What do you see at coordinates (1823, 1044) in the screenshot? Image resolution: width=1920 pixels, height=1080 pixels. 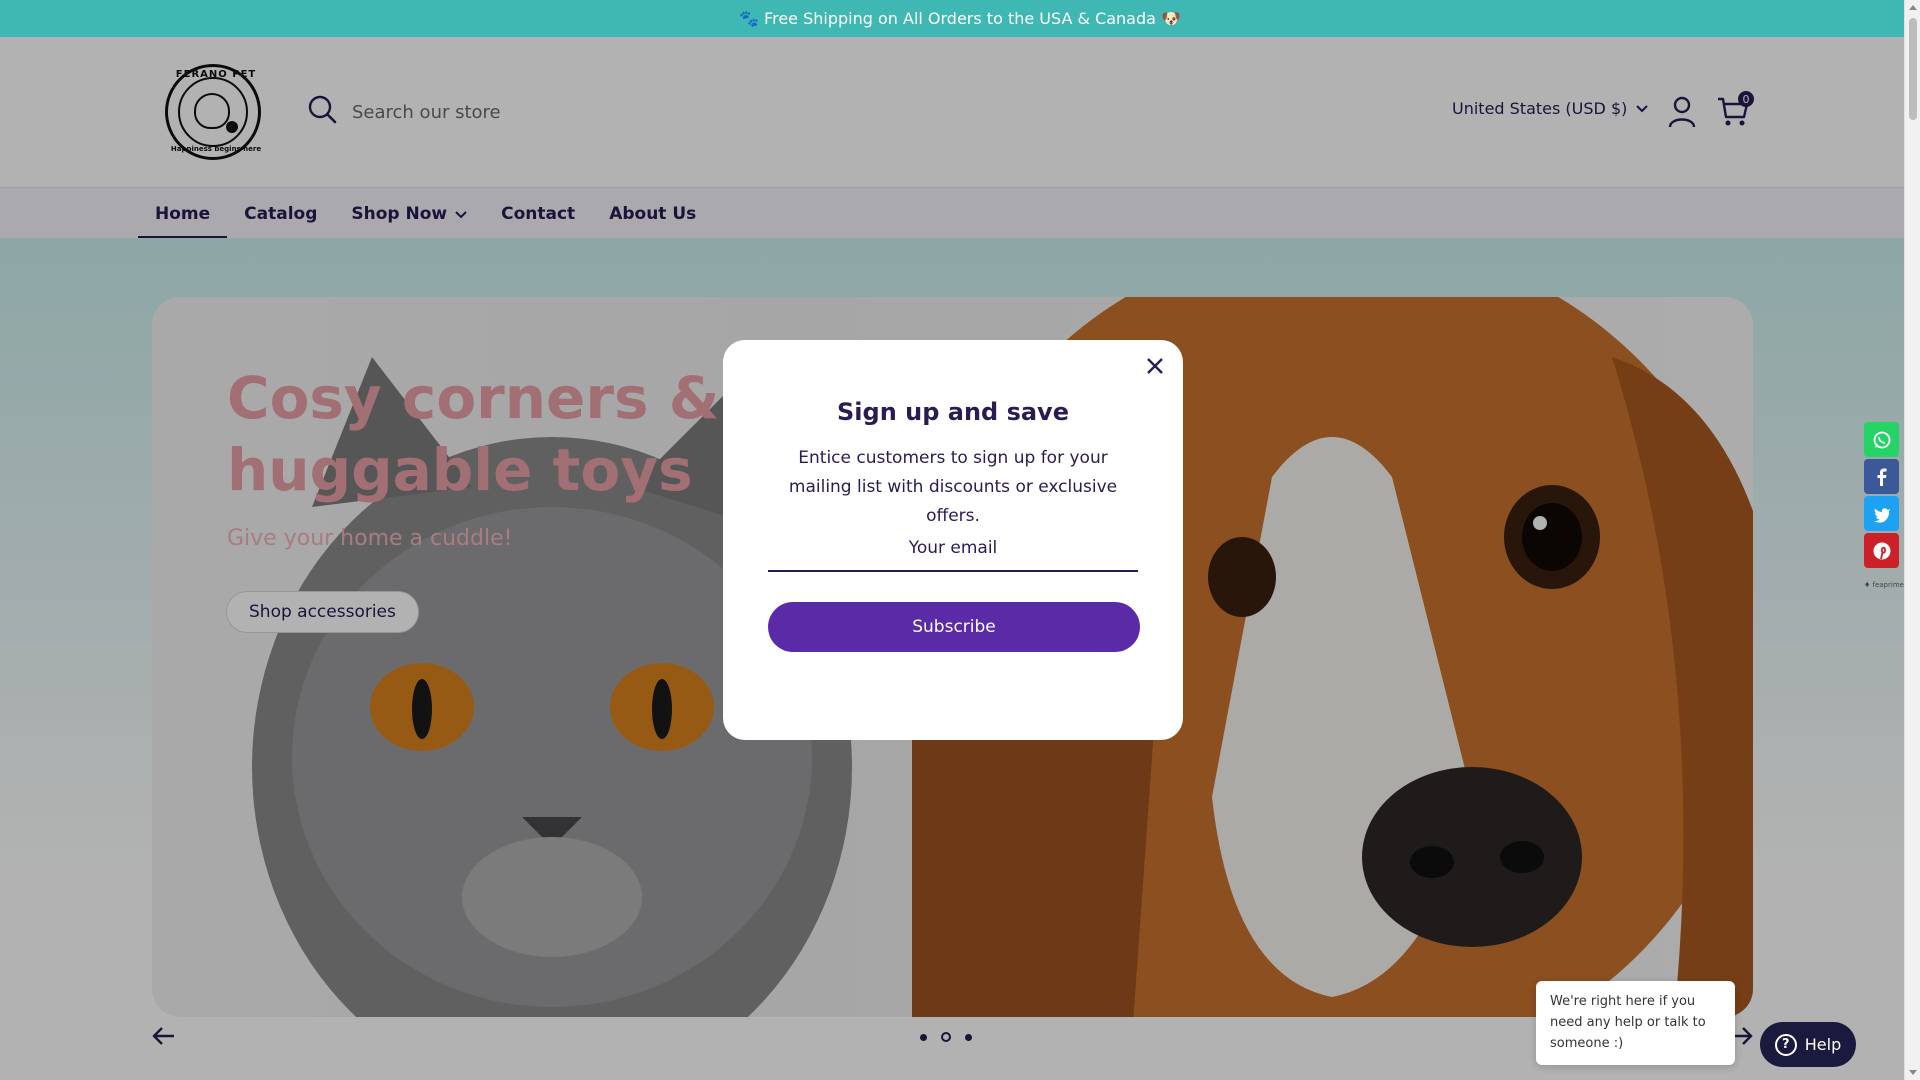 I see `help-label: Help` at bounding box center [1823, 1044].